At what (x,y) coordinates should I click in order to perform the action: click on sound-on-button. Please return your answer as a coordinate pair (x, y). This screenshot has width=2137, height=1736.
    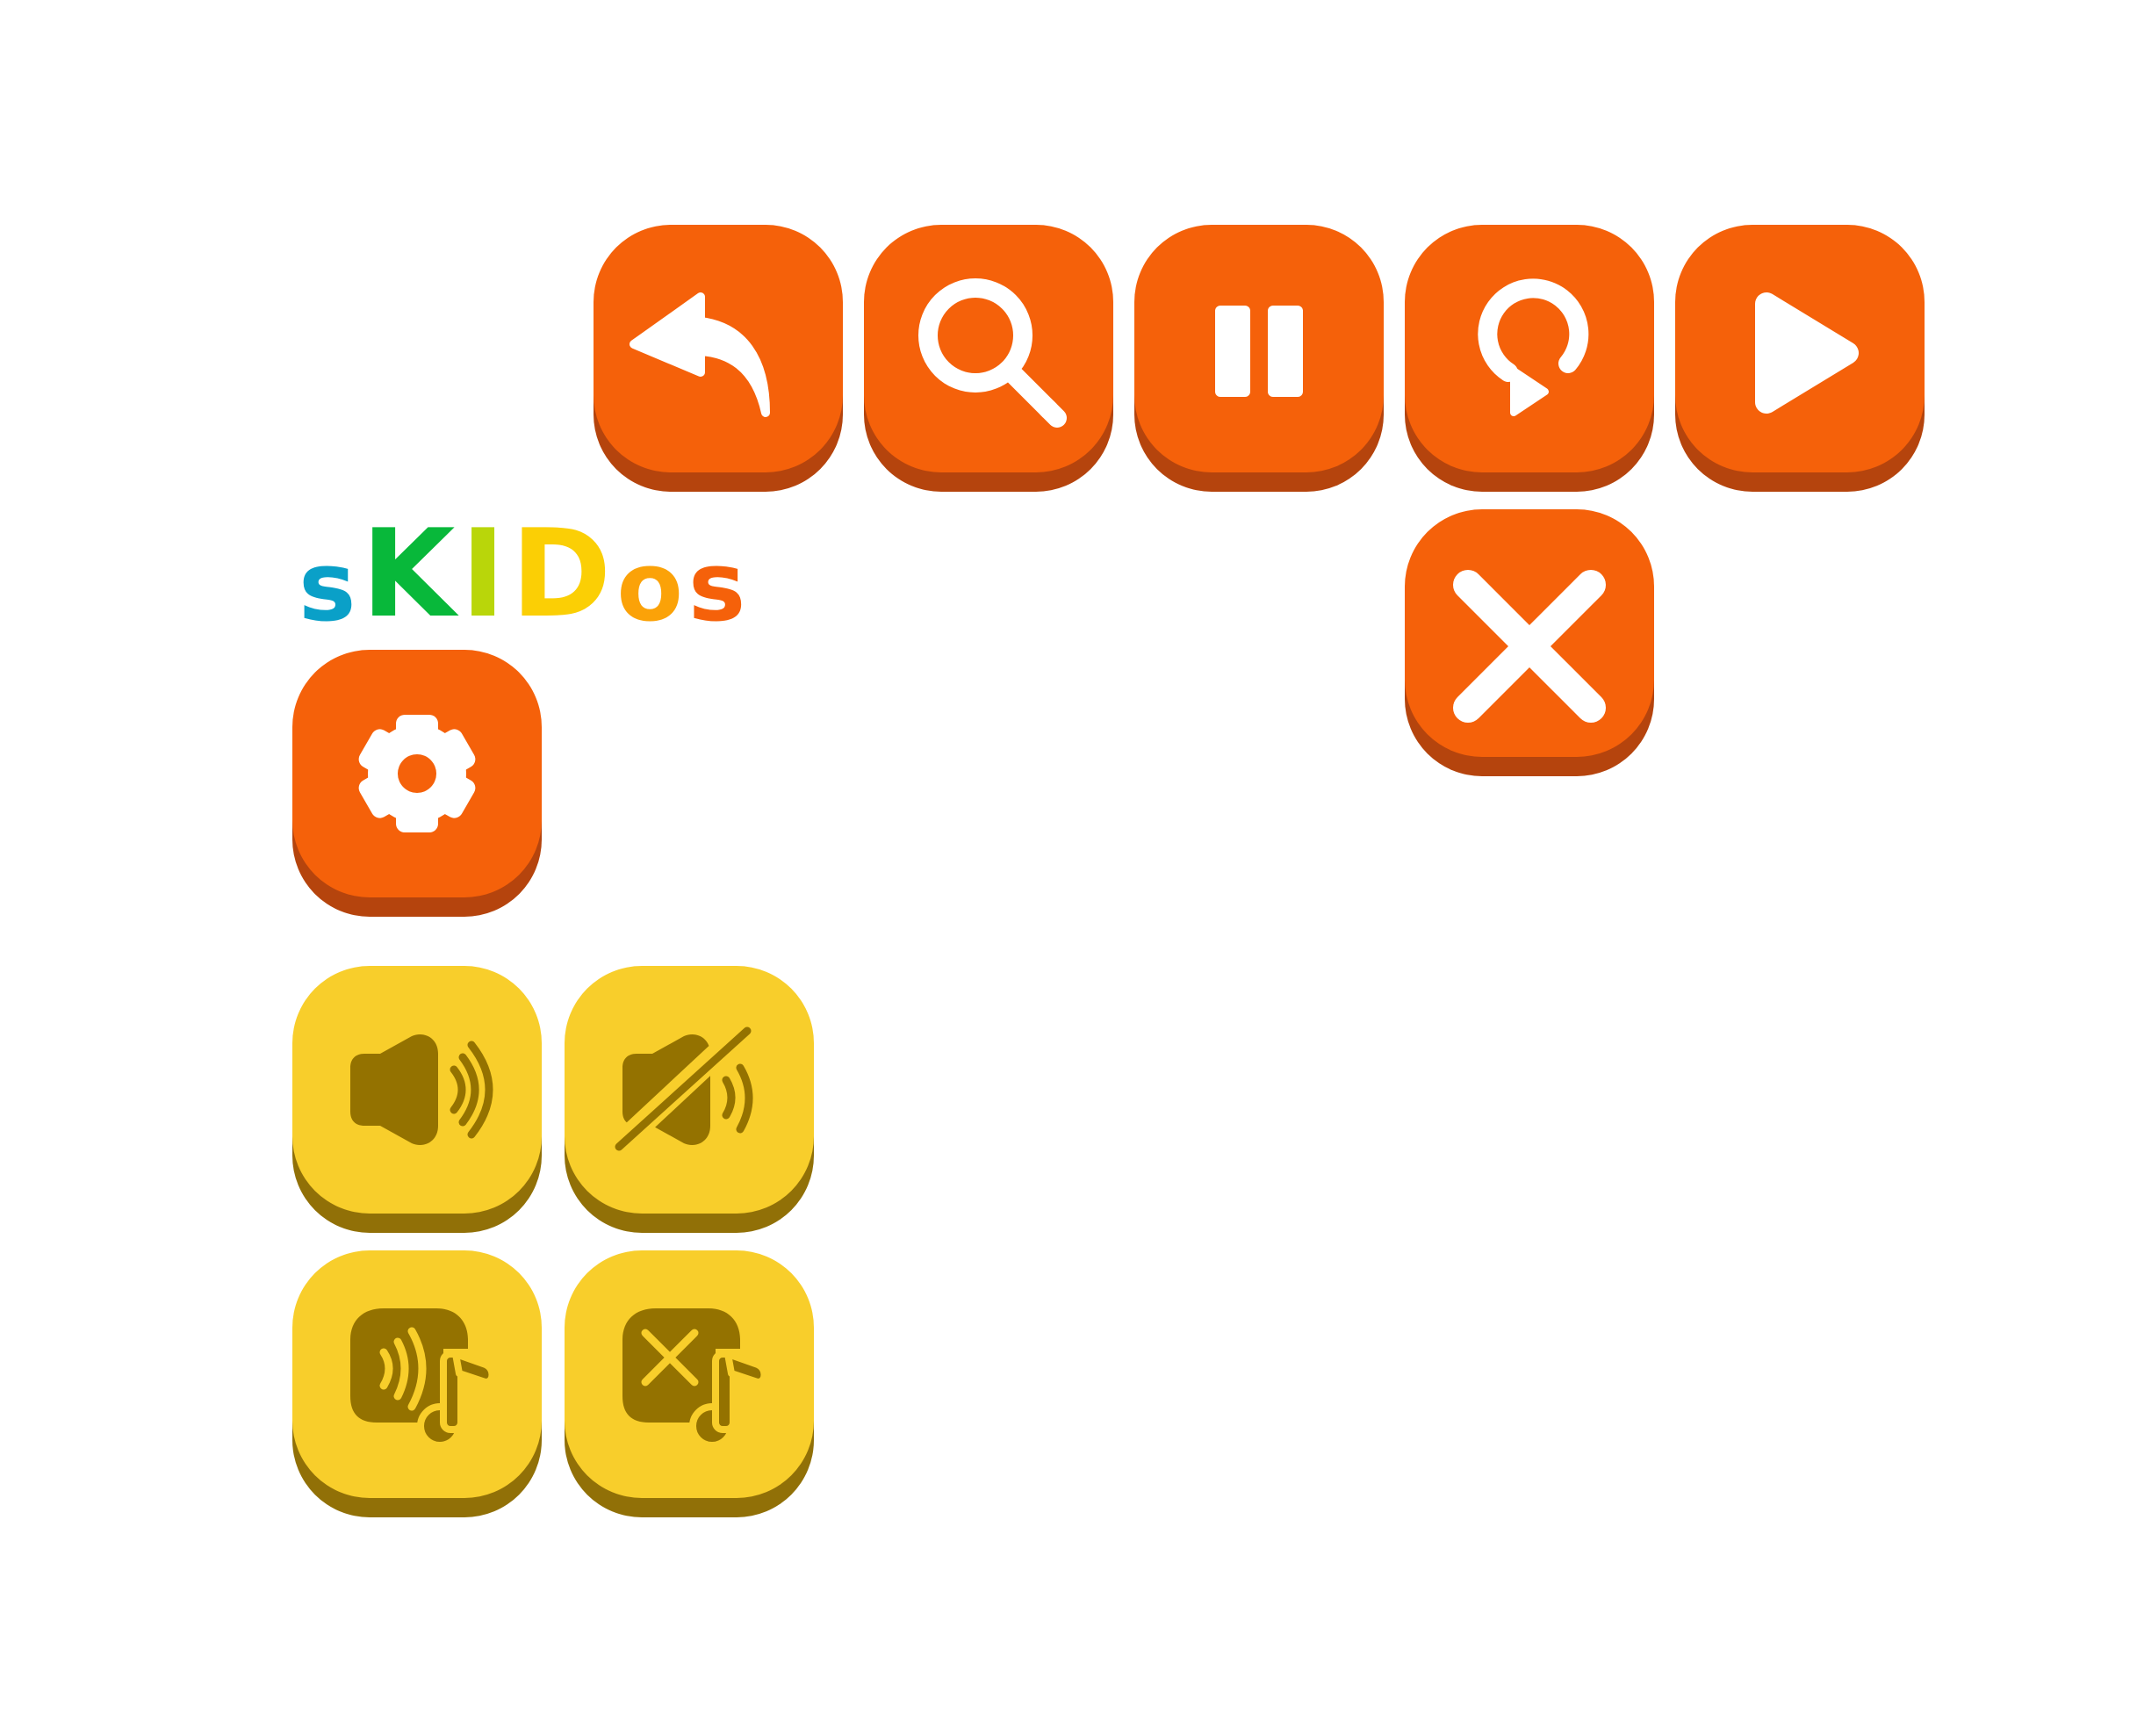
    Looking at the image, I should click on (417, 1099).